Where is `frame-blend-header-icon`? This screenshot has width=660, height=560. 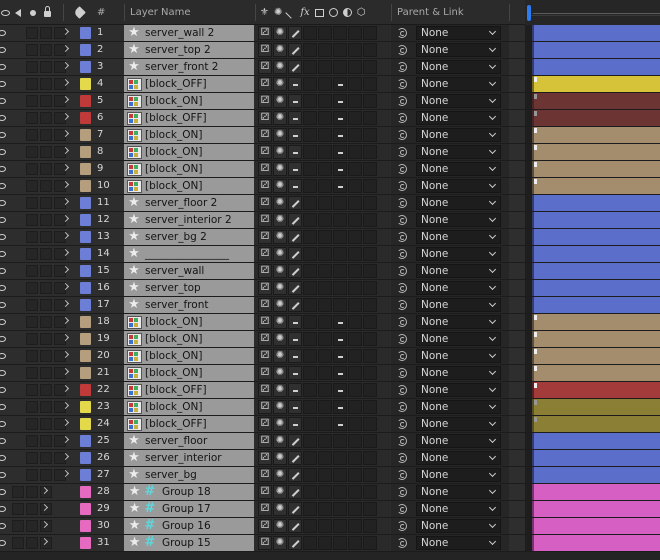 frame-blend-header-icon is located at coordinates (319, 12).